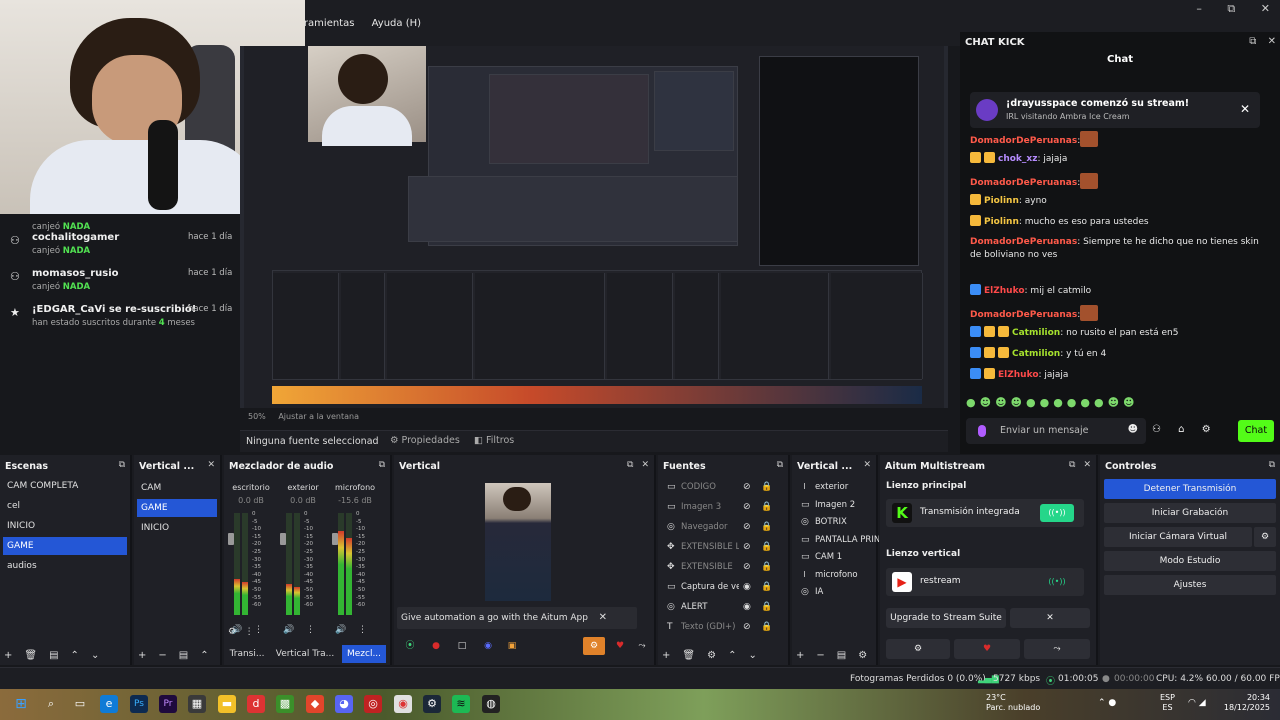  What do you see at coordinates (1190, 561) in the screenshot?
I see `studio-mode-button: Modo Estudio` at bounding box center [1190, 561].